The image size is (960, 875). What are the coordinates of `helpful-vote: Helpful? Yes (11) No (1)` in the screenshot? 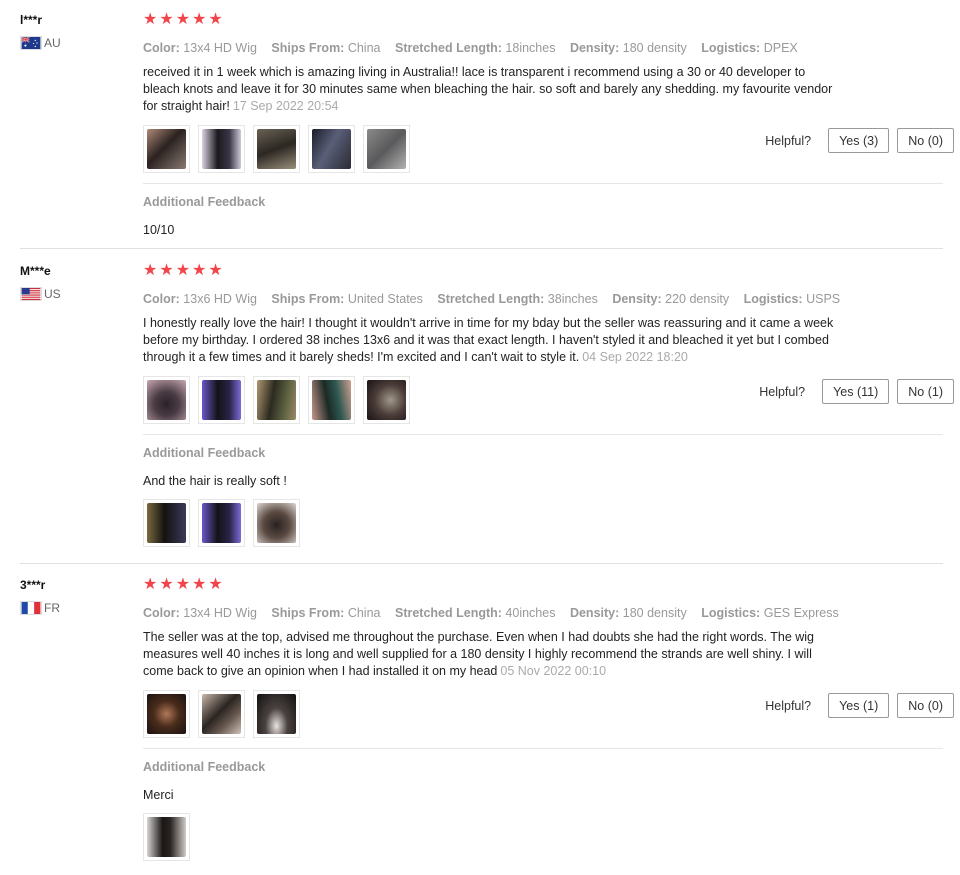 It's located at (856, 391).